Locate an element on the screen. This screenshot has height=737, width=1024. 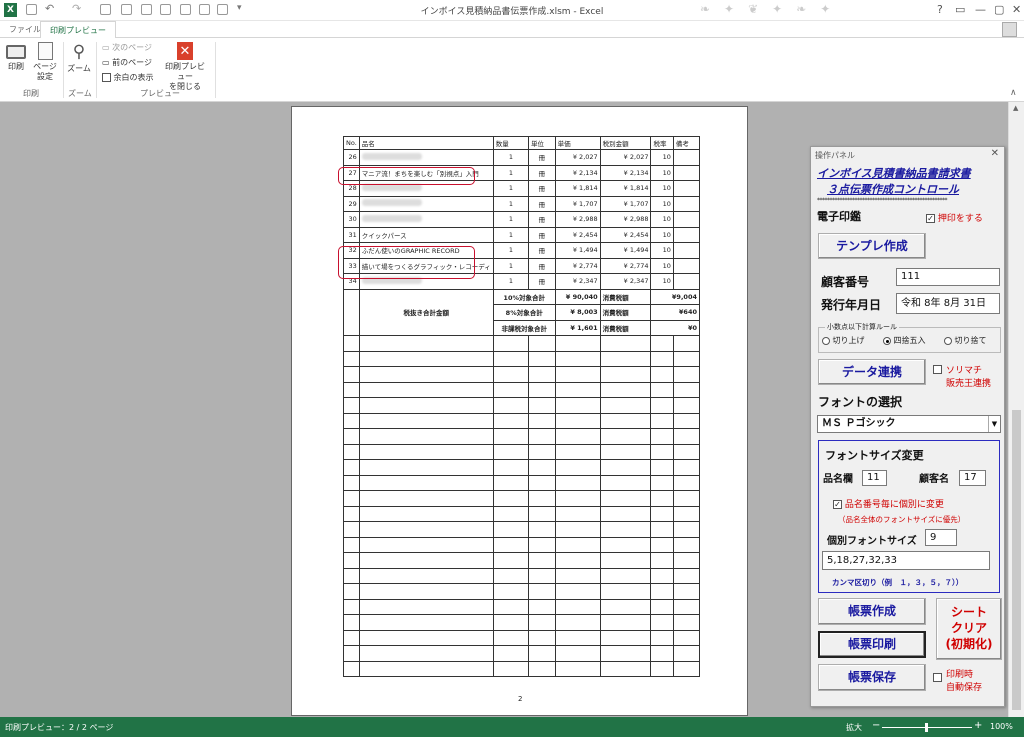
tab-file: ファイル is located at coordinates (25, 29).